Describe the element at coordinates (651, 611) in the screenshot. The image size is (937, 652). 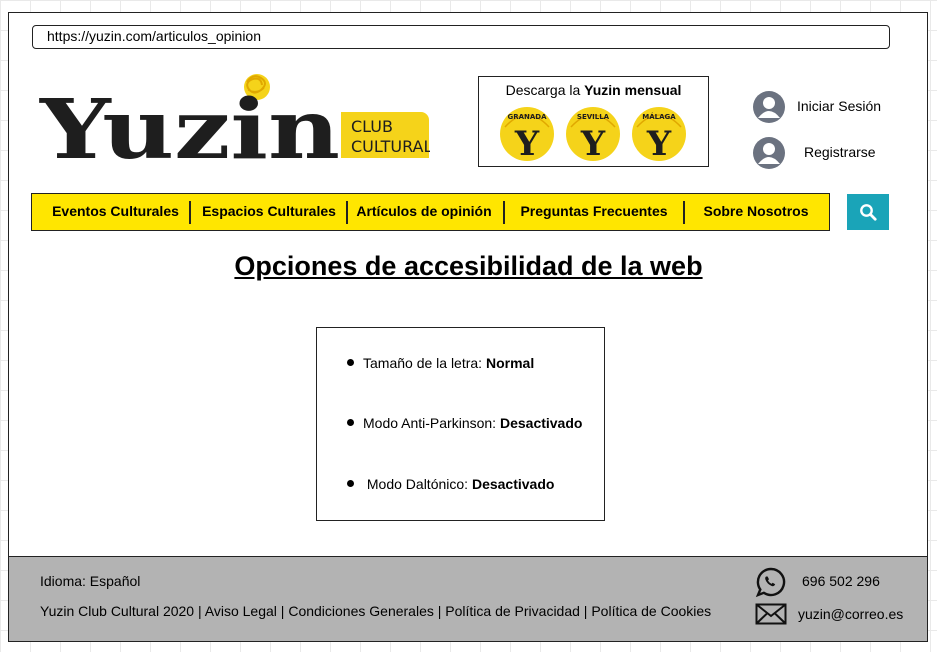
I see `link-politica-cookies: Política de Cookies` at that location.